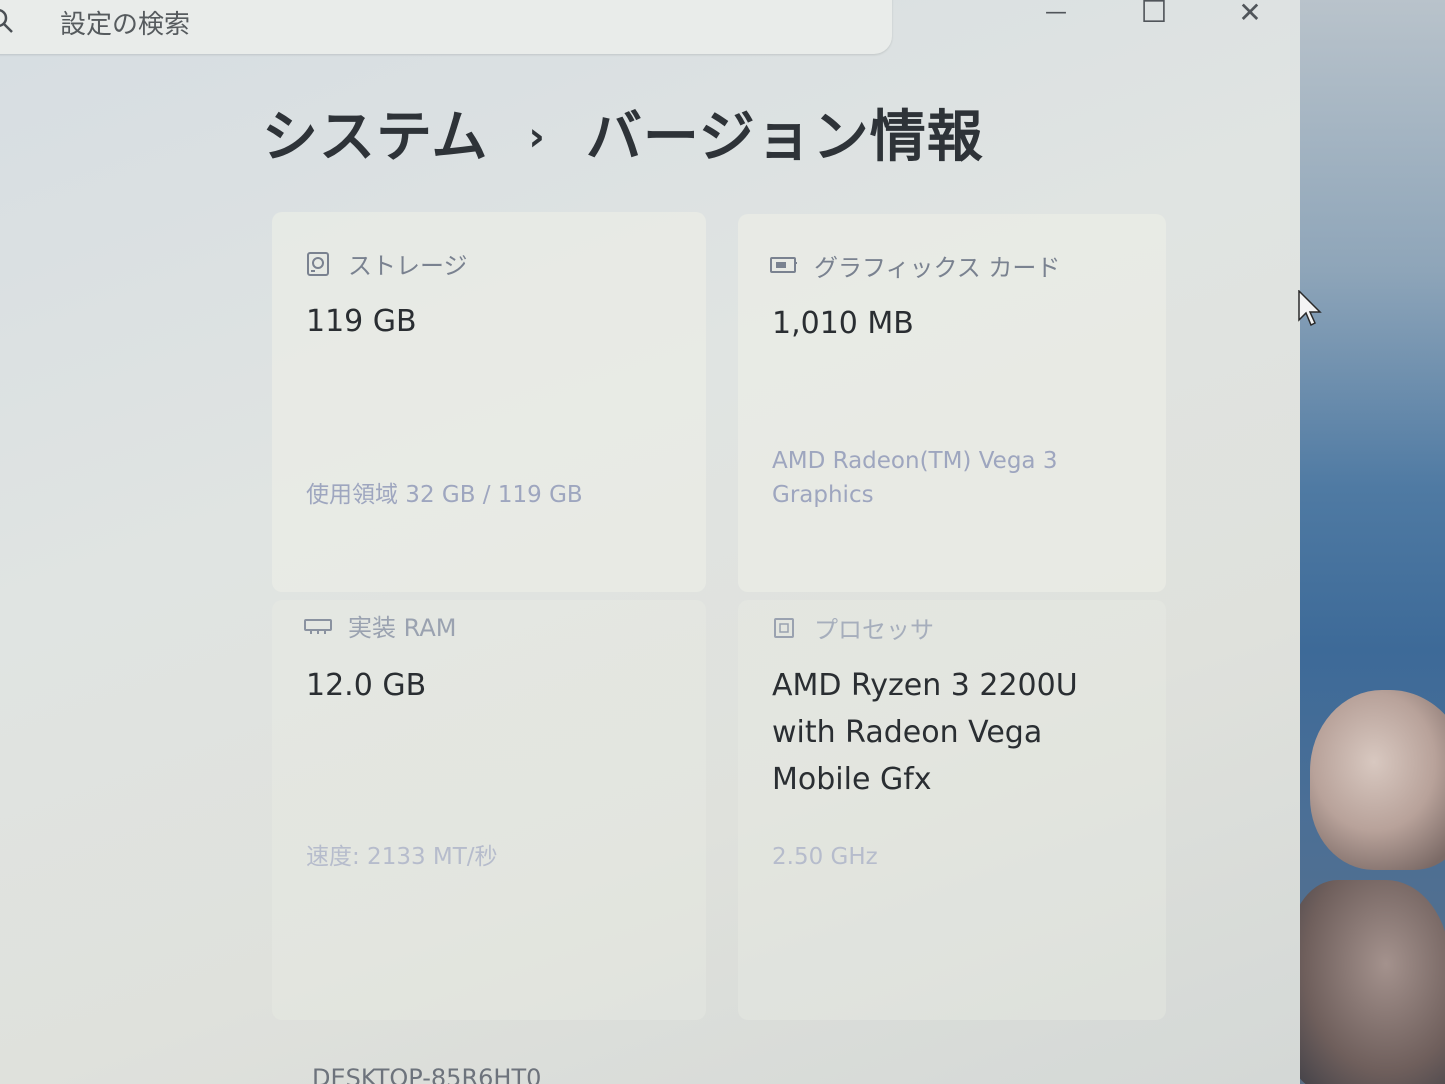 This screenshot has height=1084, width=1445. I want to click on processor-value-line2: with Radeon Vega, so click(907, 732).